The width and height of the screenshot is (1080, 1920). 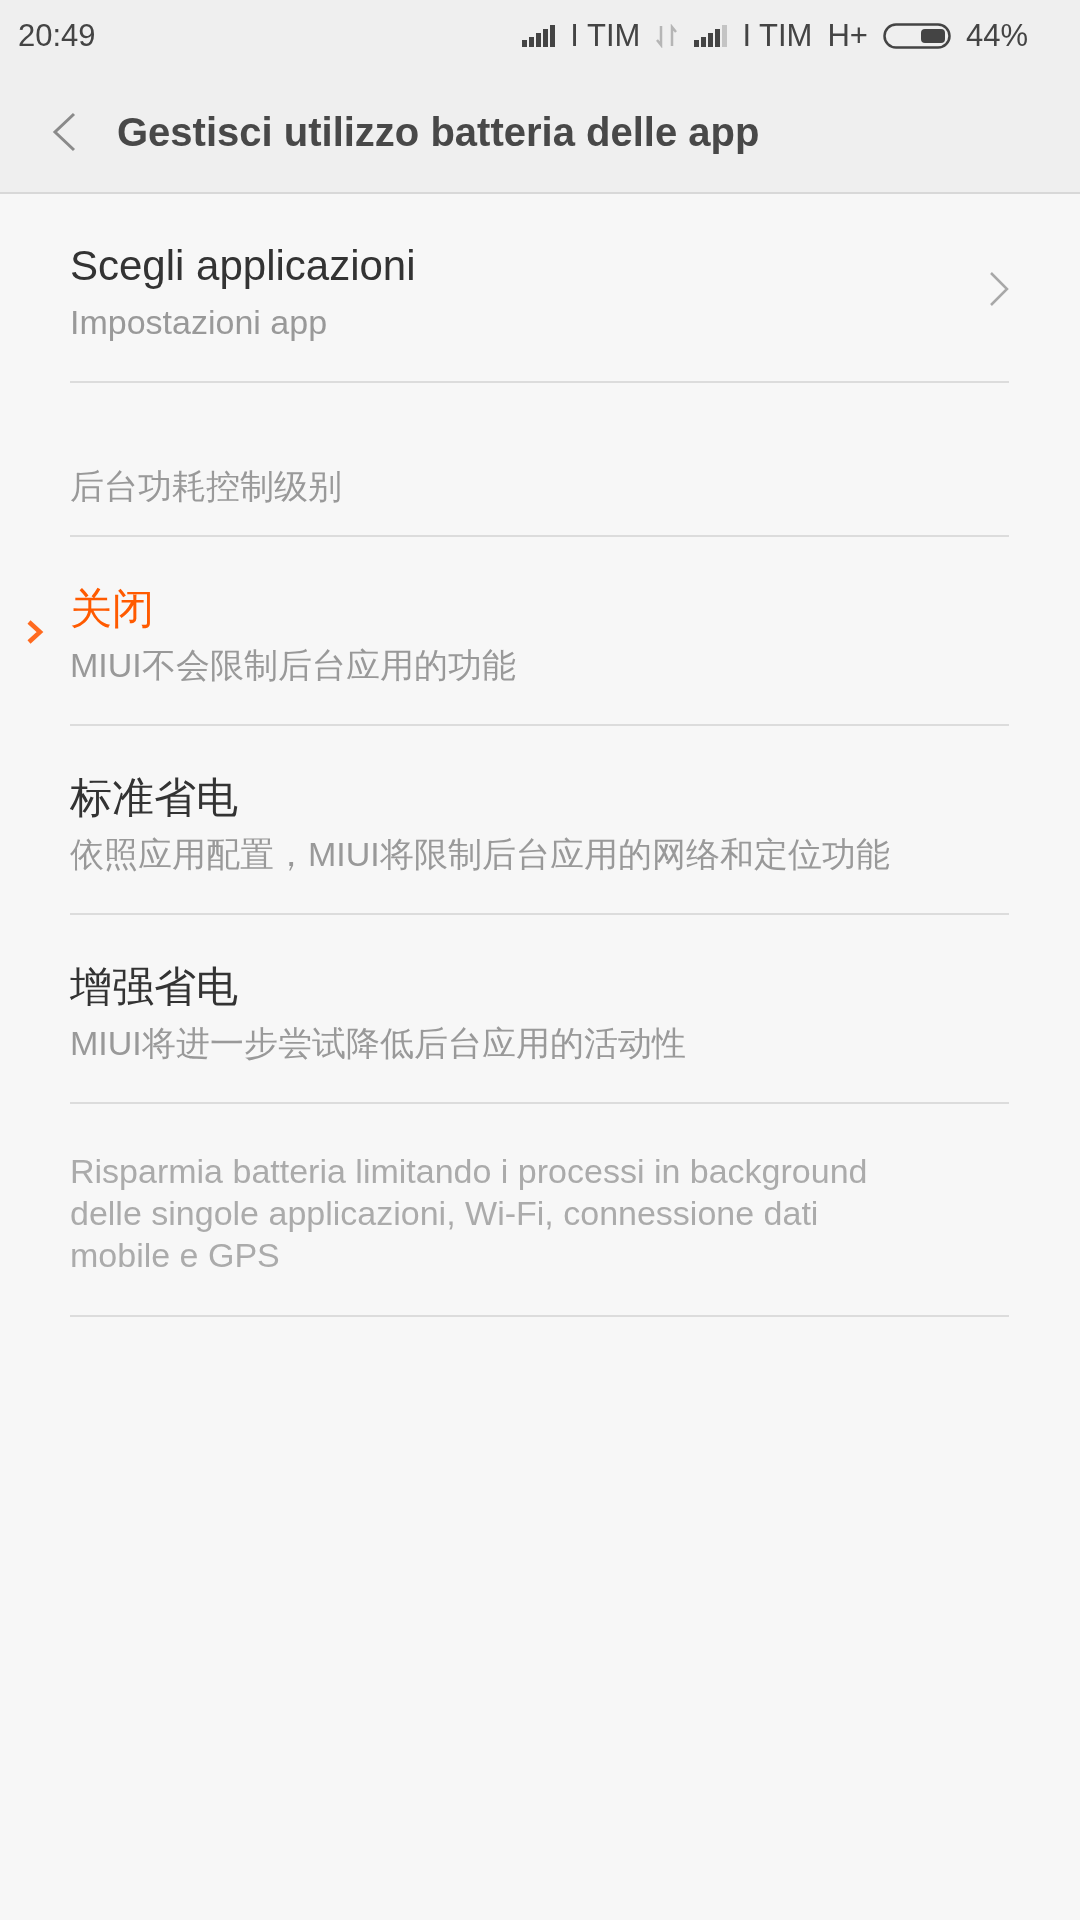 I want to click on option-title: 标准省电, so click(x=154, y=798).